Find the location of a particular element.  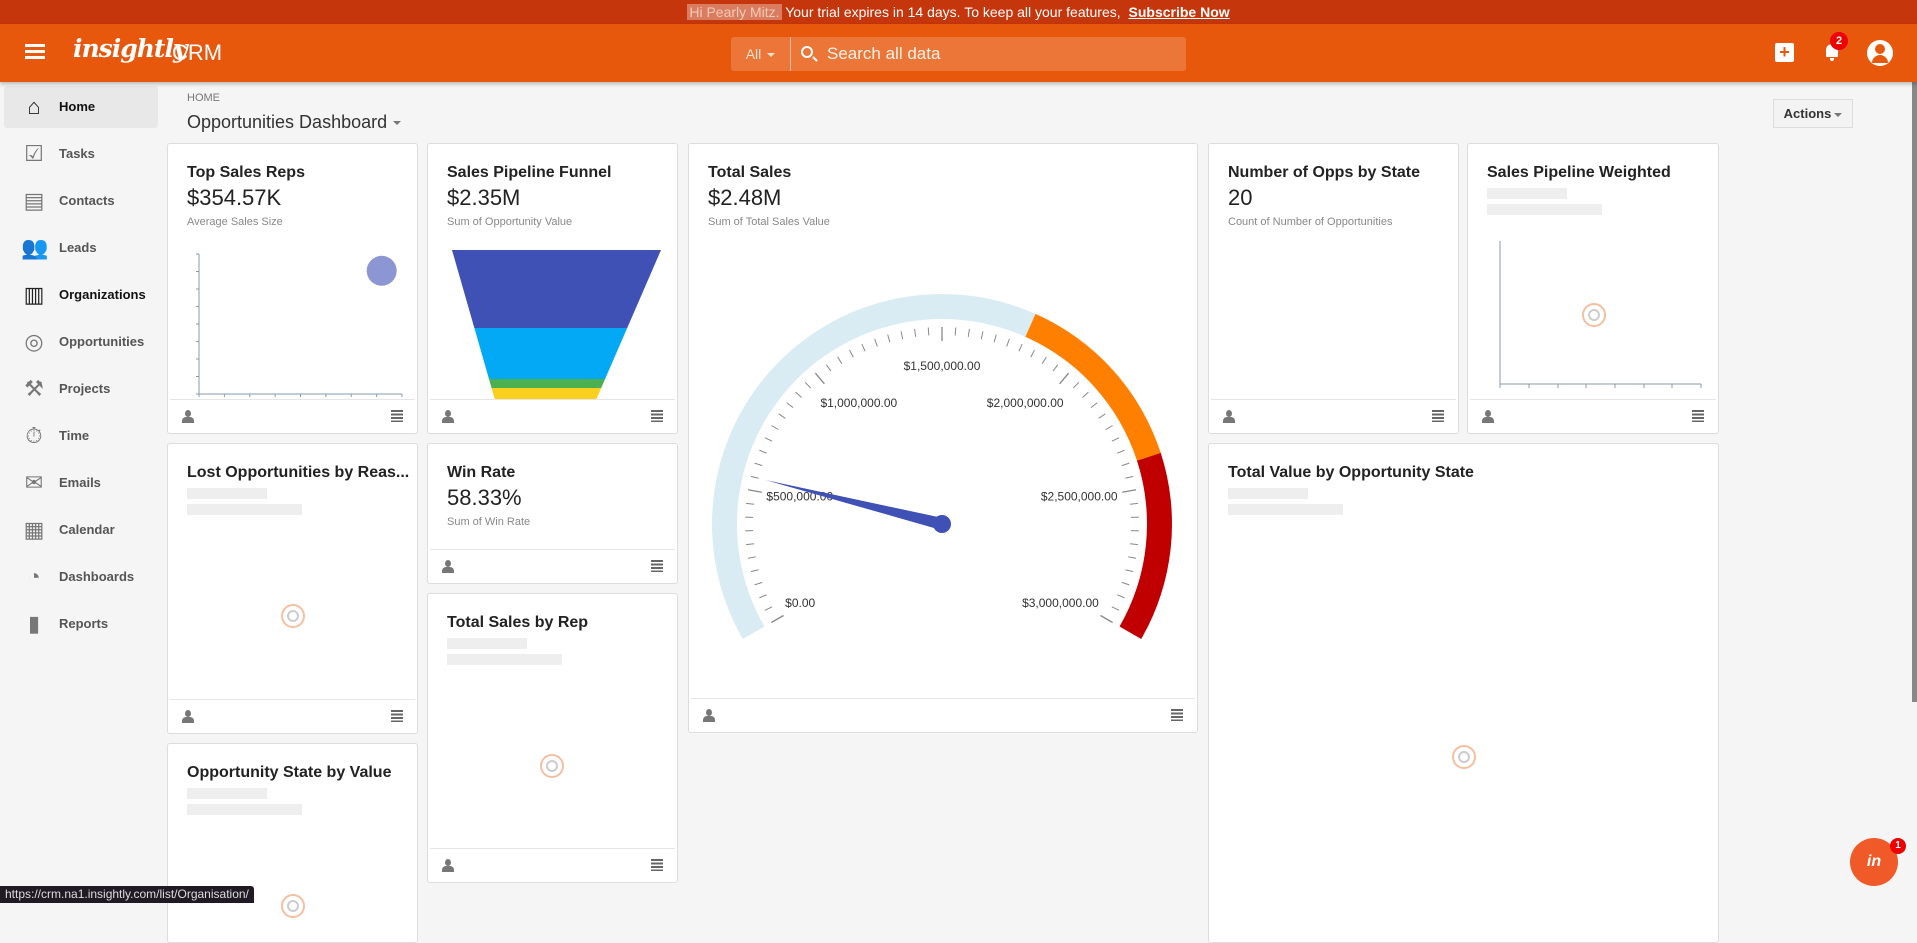

menu-icon is located at coordinates (35, 52).